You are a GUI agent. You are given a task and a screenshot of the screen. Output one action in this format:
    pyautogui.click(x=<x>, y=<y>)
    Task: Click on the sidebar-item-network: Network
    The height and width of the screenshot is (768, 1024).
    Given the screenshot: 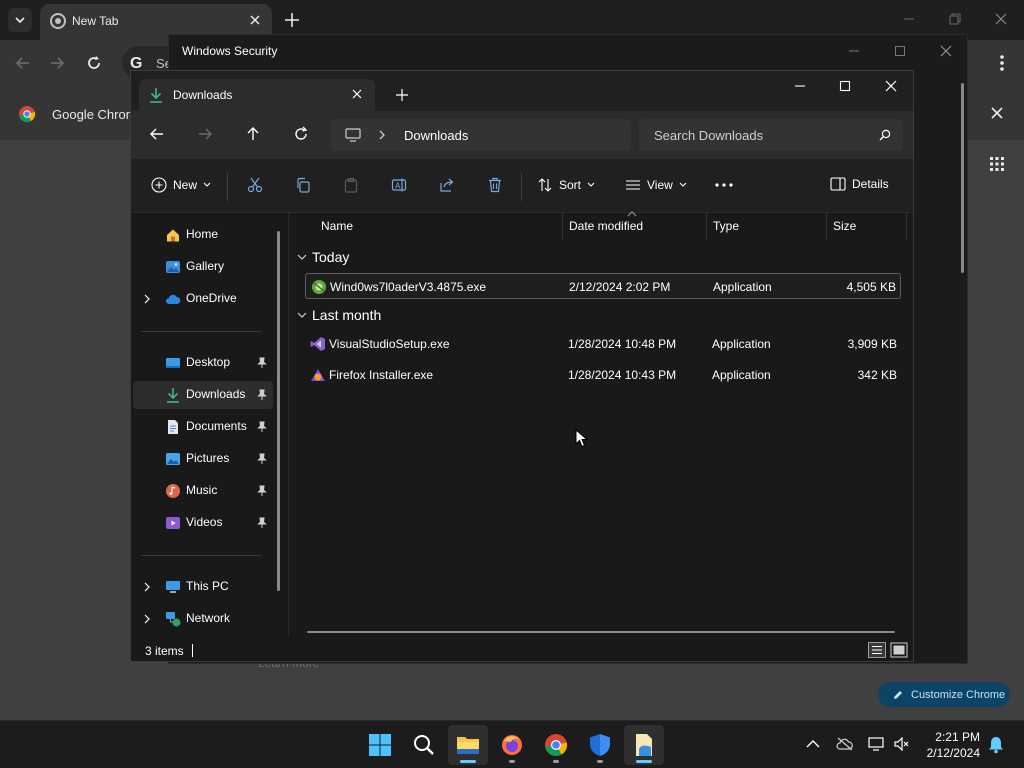 What is the action you would take?
    pyautogui.click(x=203, y=619)
    